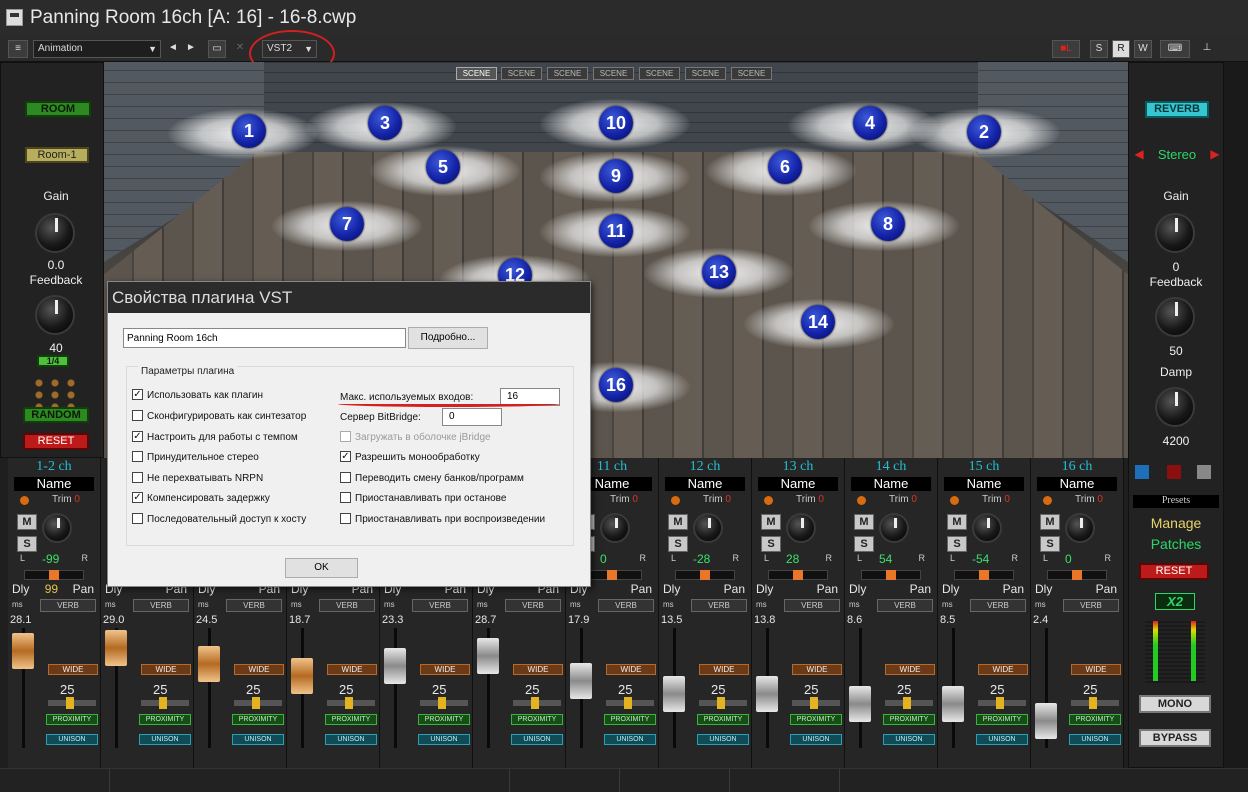  Describe the element at coordinates (56, 441) in the screenshot. I see `room-reset-button: RESET` at that location.